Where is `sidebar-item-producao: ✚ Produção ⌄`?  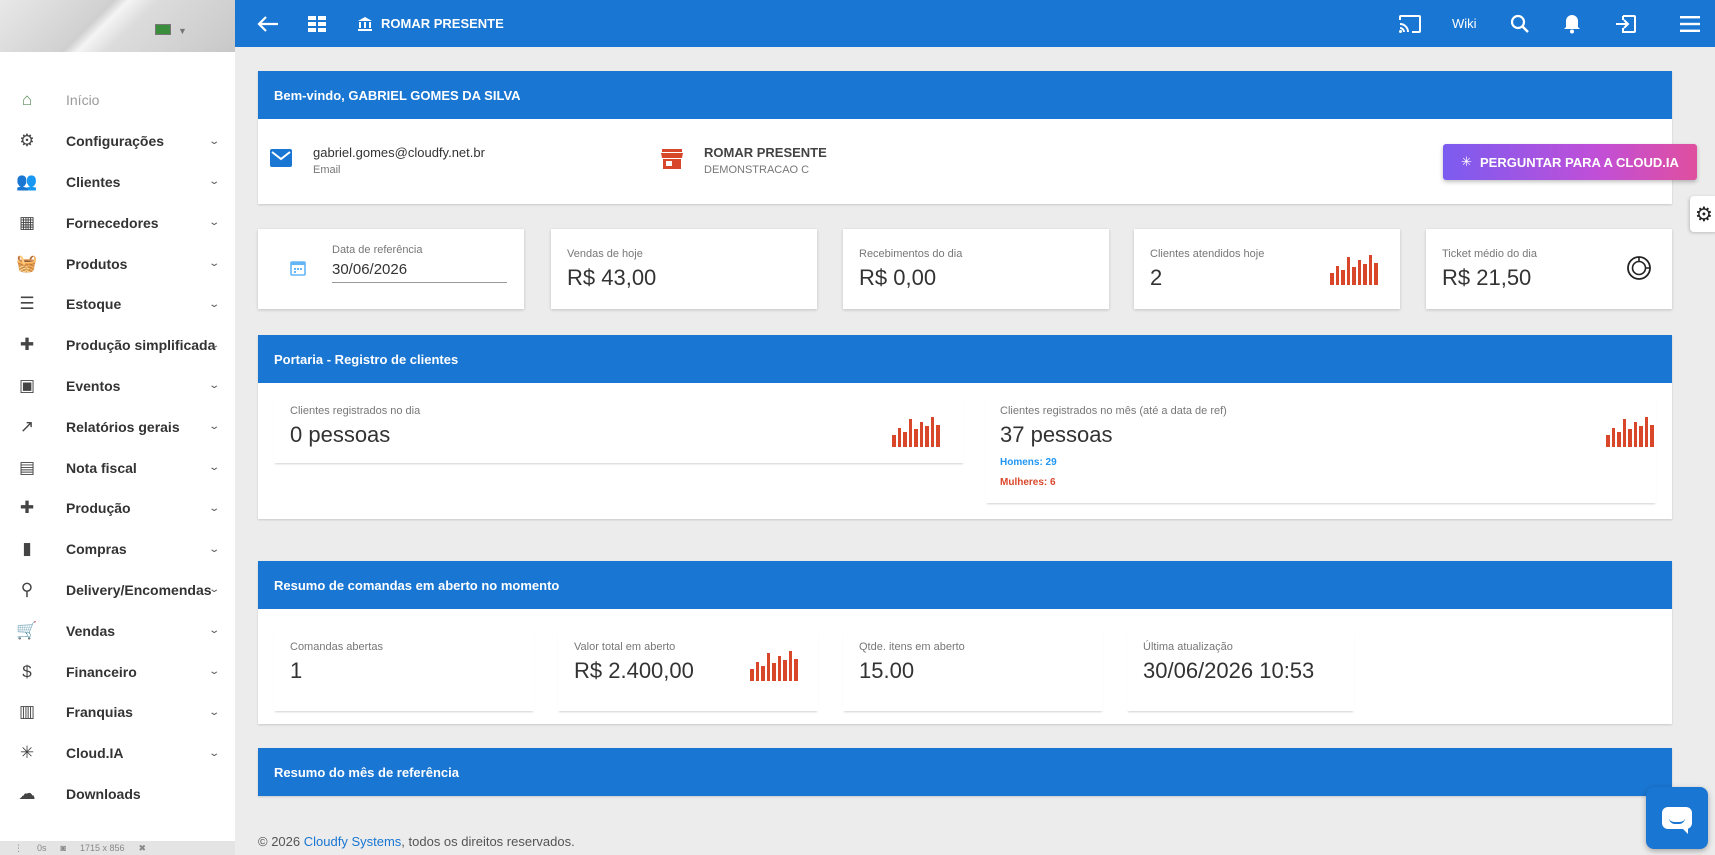 sidebar-item-producao: ✚ Produção ⌄ is located at coordinates (117, 508).